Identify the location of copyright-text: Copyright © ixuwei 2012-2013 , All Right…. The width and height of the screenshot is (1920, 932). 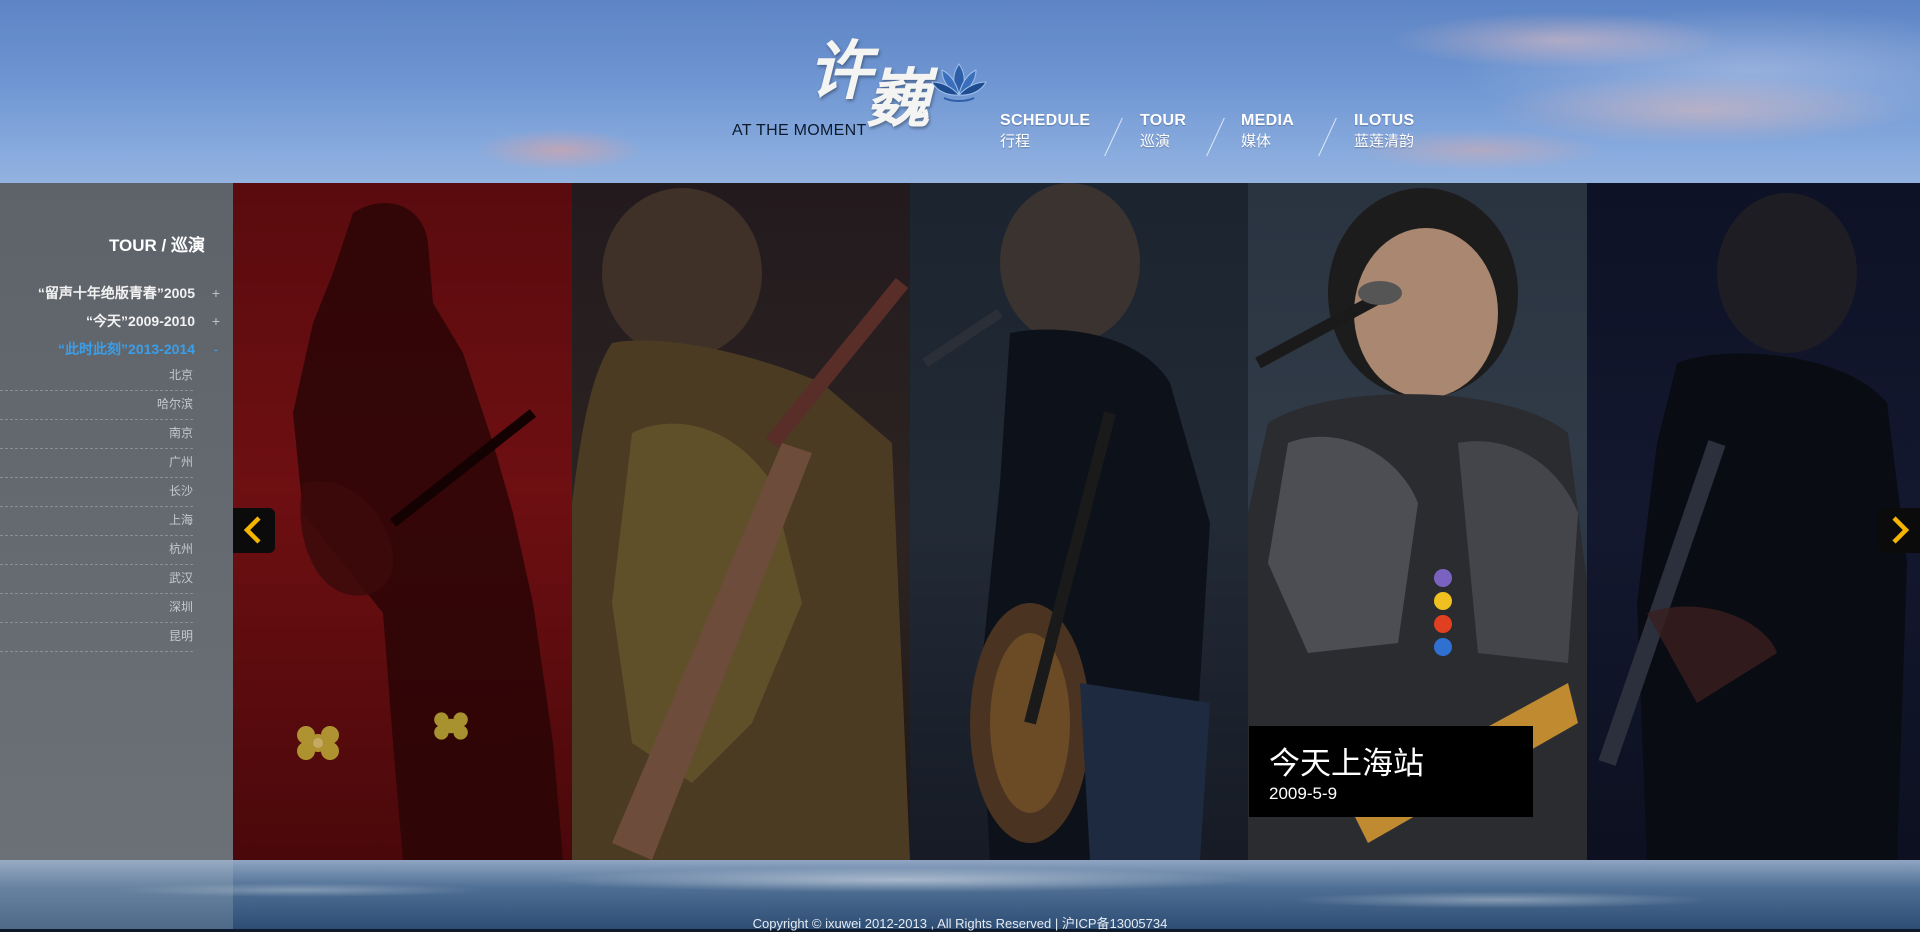
(960, 923).